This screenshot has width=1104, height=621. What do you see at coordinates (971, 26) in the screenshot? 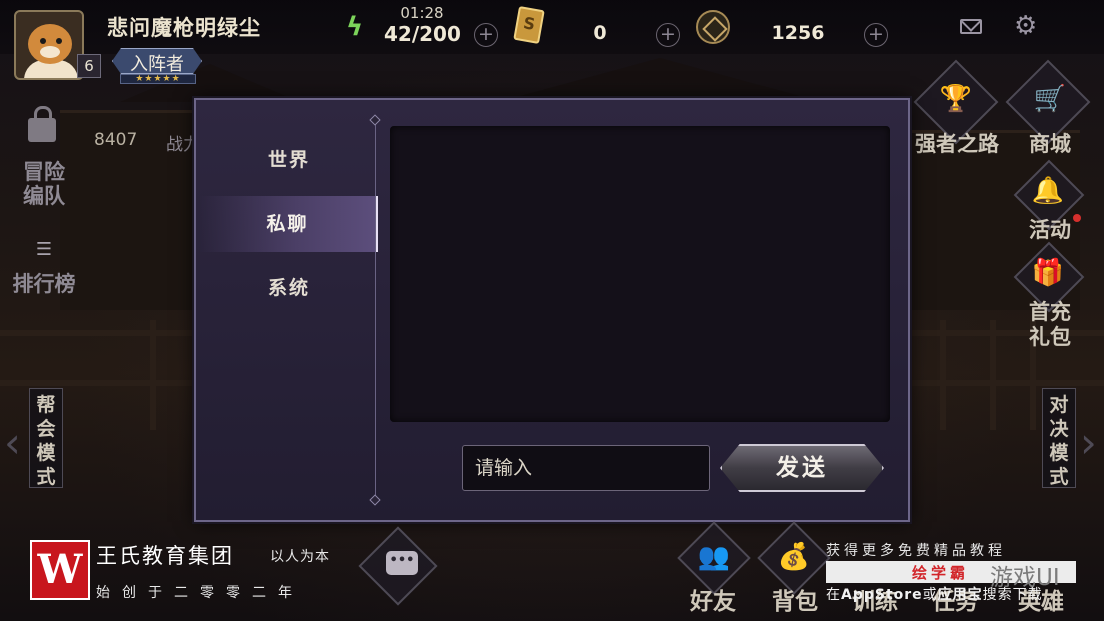
I see `mail-icon` at bounding box center [971, 26].